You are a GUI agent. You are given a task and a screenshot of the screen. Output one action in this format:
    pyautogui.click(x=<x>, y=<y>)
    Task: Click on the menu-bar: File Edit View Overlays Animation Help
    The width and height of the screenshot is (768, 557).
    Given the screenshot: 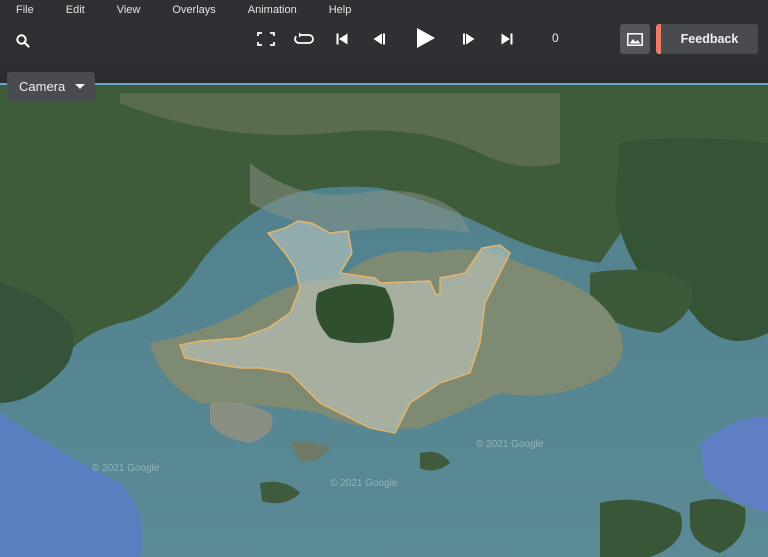 What is the action you would take?
    pyautogui.click(x=183, y=10)
    